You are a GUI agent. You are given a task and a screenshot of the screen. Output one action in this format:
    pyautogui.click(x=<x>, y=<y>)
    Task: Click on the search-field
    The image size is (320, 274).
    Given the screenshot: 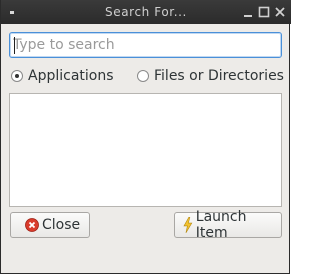 What is the action you would take?
    pyautogui.click(x=145, y=45)
    